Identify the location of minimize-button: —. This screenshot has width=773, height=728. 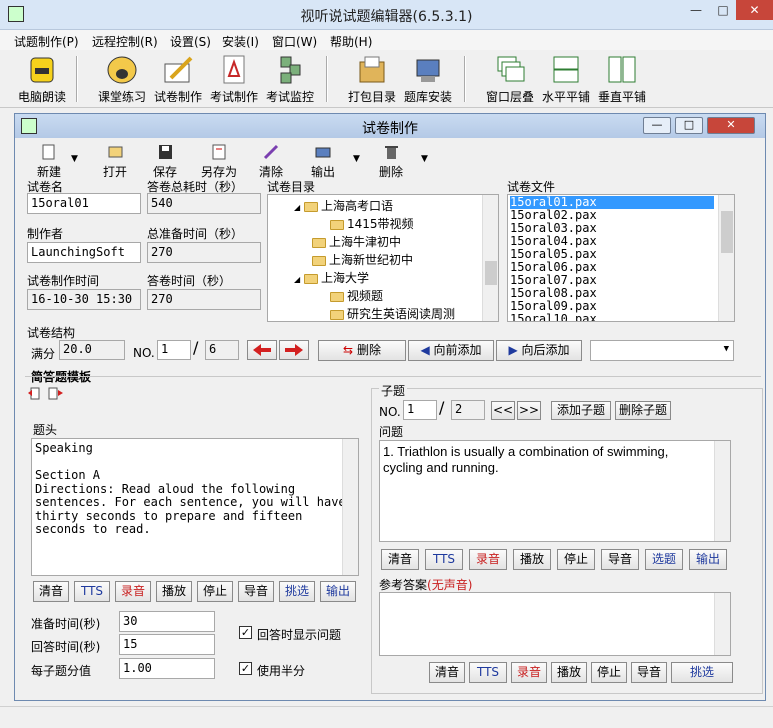
(696, 10).